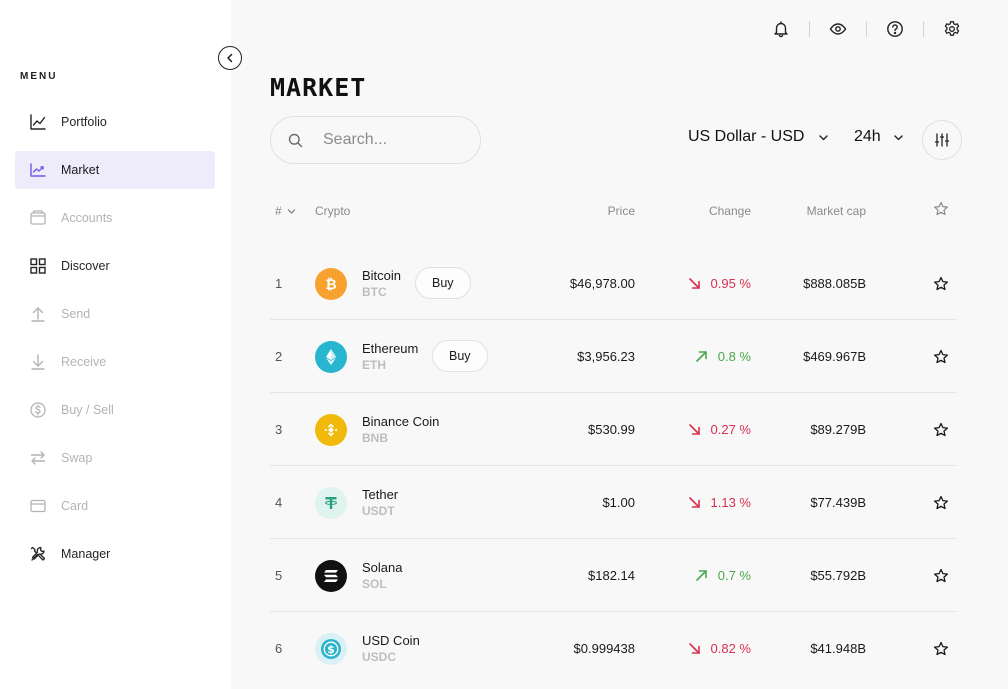  I want to click on usd-coin-icon: $, so click(331, 648).